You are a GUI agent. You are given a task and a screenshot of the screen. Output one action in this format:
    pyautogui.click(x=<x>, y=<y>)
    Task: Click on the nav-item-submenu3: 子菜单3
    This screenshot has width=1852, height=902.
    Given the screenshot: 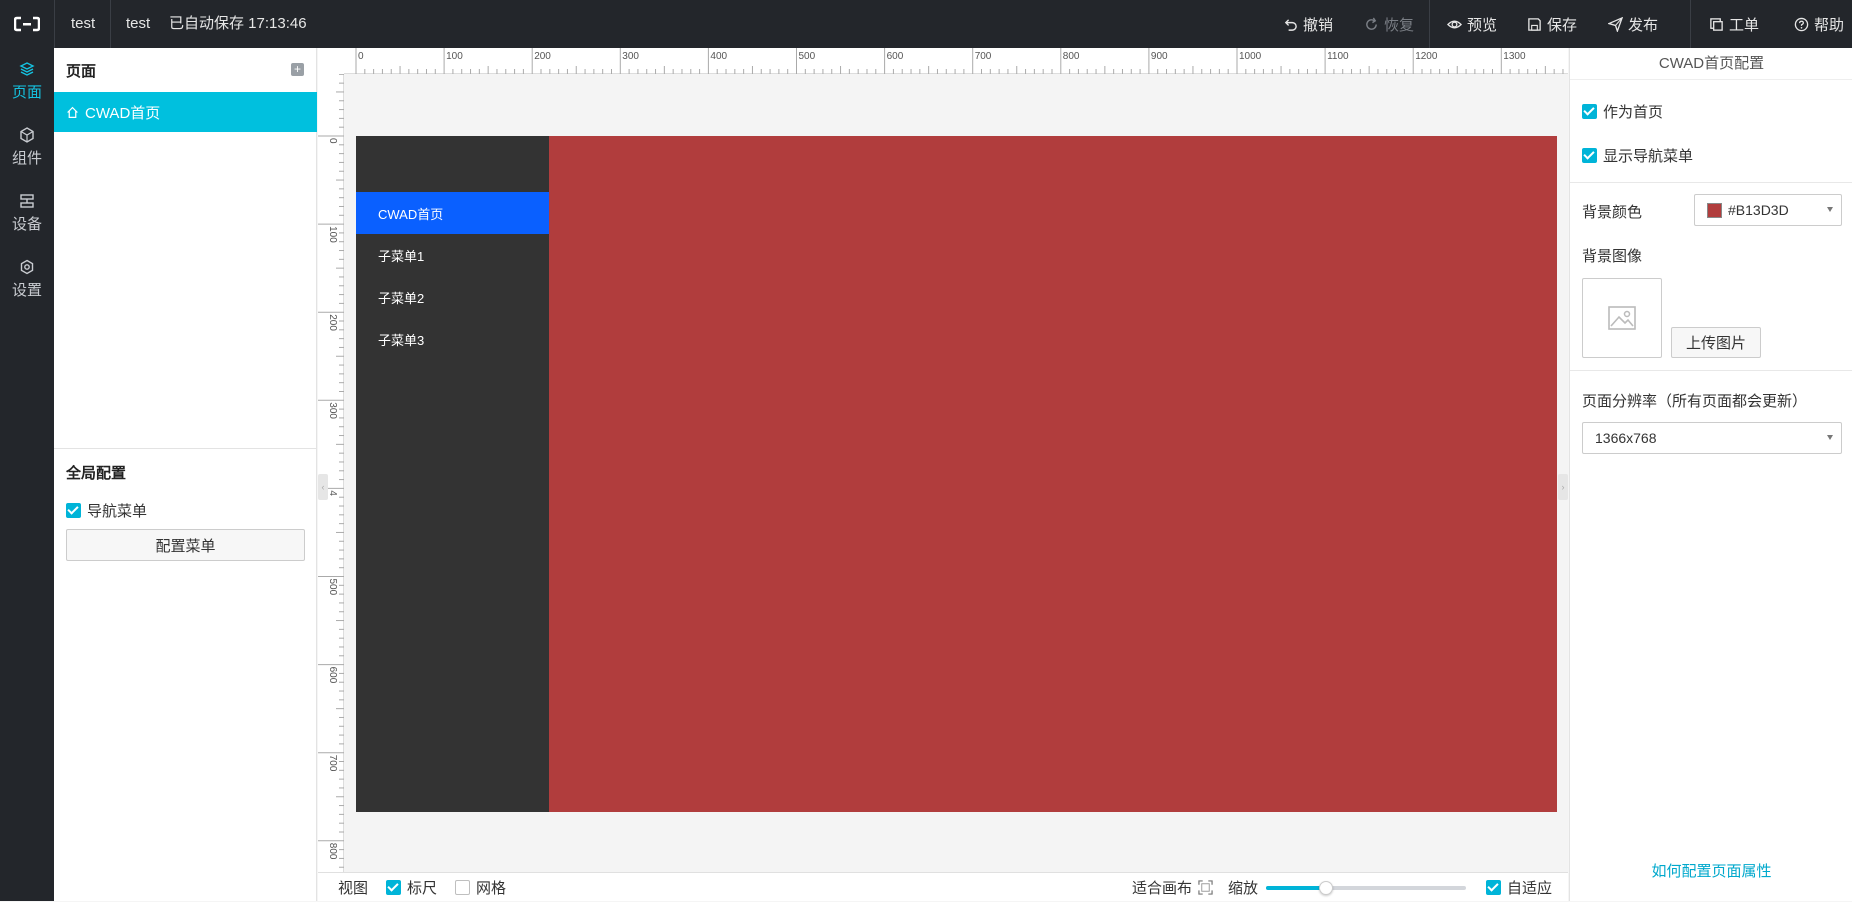 What is the action you would take?
    pyautogui.click(x=452, y=339)
    